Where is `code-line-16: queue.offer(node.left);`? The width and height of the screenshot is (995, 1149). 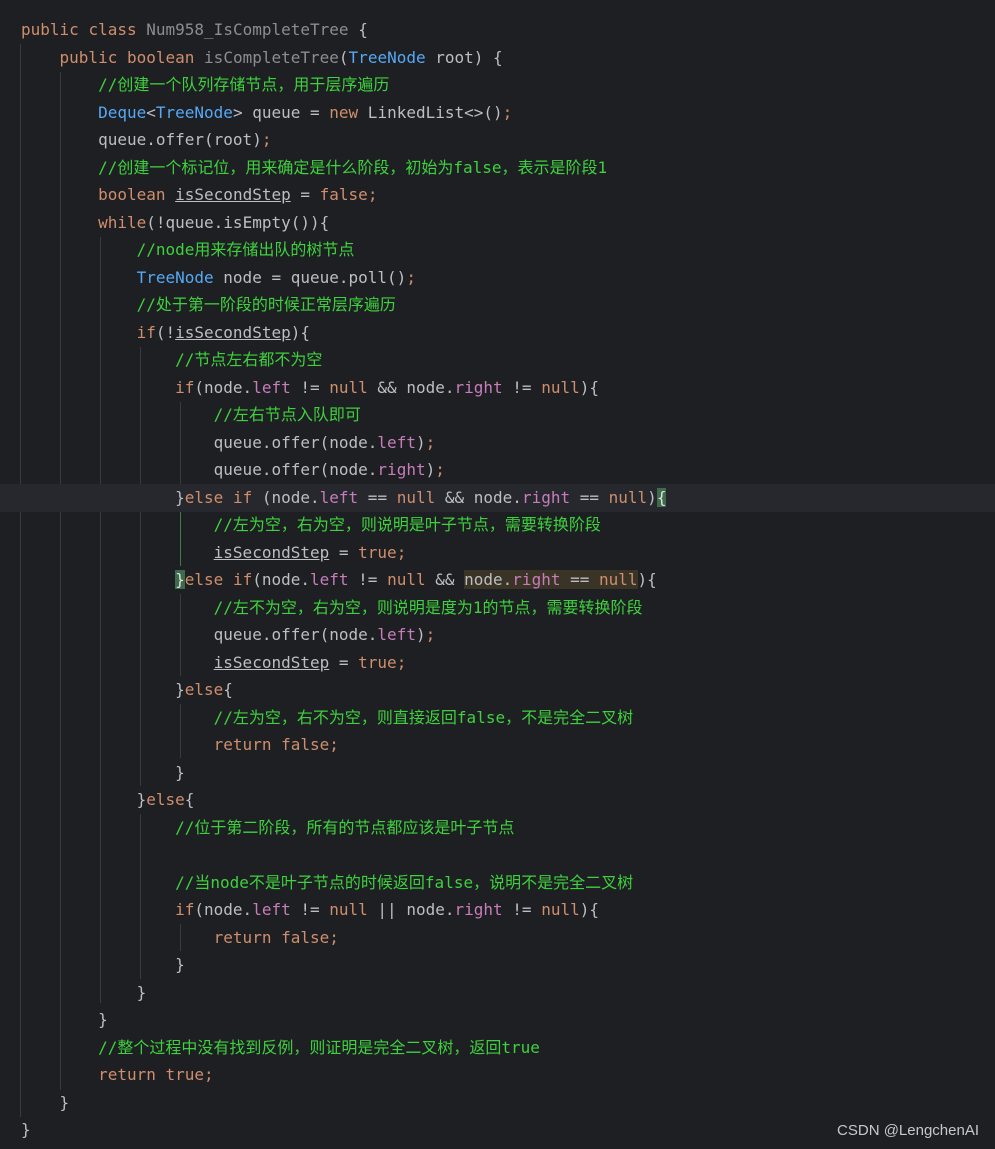
code-line-16: queue.offer(node.left); is located at coordinates (497, 443).